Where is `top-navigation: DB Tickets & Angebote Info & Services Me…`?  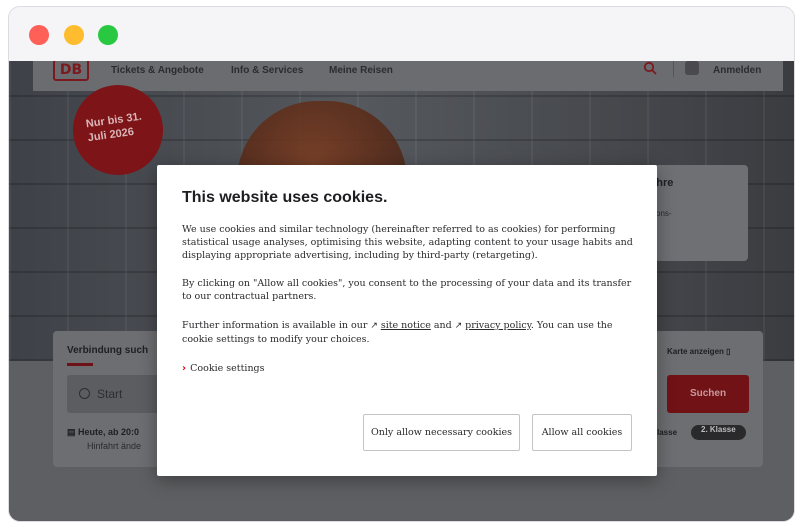
top-navigation: DB Tickets & Angebote Info & Services Me… is located at coordinates (408, 76).